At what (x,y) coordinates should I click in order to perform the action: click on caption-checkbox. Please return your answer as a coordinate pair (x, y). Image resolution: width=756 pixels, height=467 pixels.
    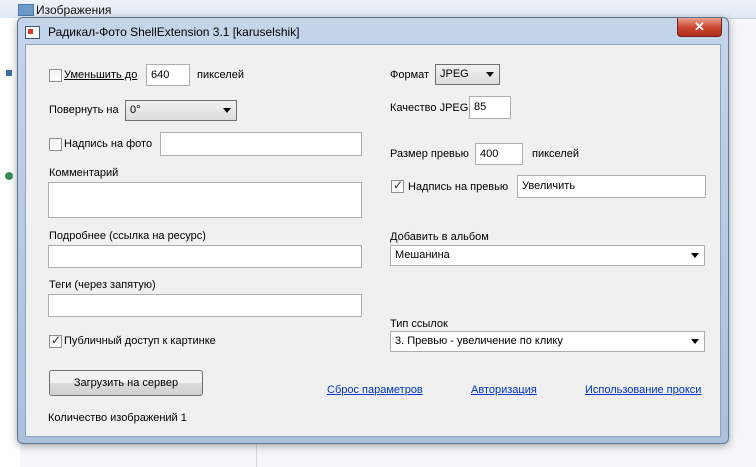
    Looking at the image, I should click on (55, 144).